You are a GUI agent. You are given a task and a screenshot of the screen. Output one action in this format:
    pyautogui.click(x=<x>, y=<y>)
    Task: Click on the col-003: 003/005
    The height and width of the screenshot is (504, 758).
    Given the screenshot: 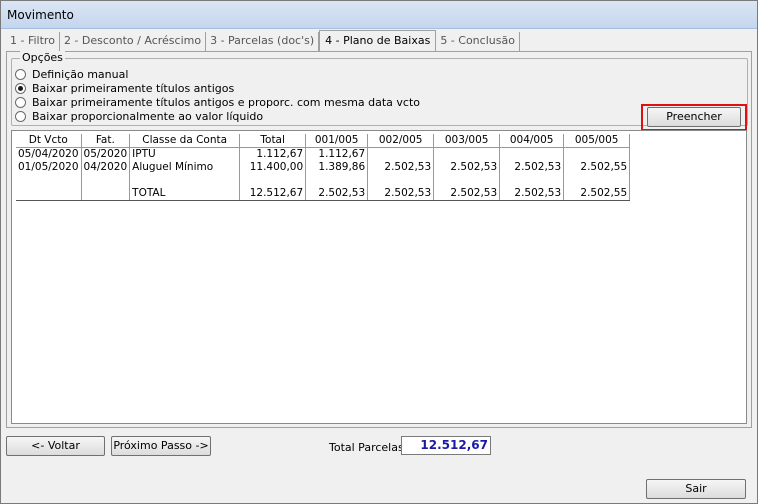 What is the action you would take?
    pyautogui.click(x=467, y=141)
    